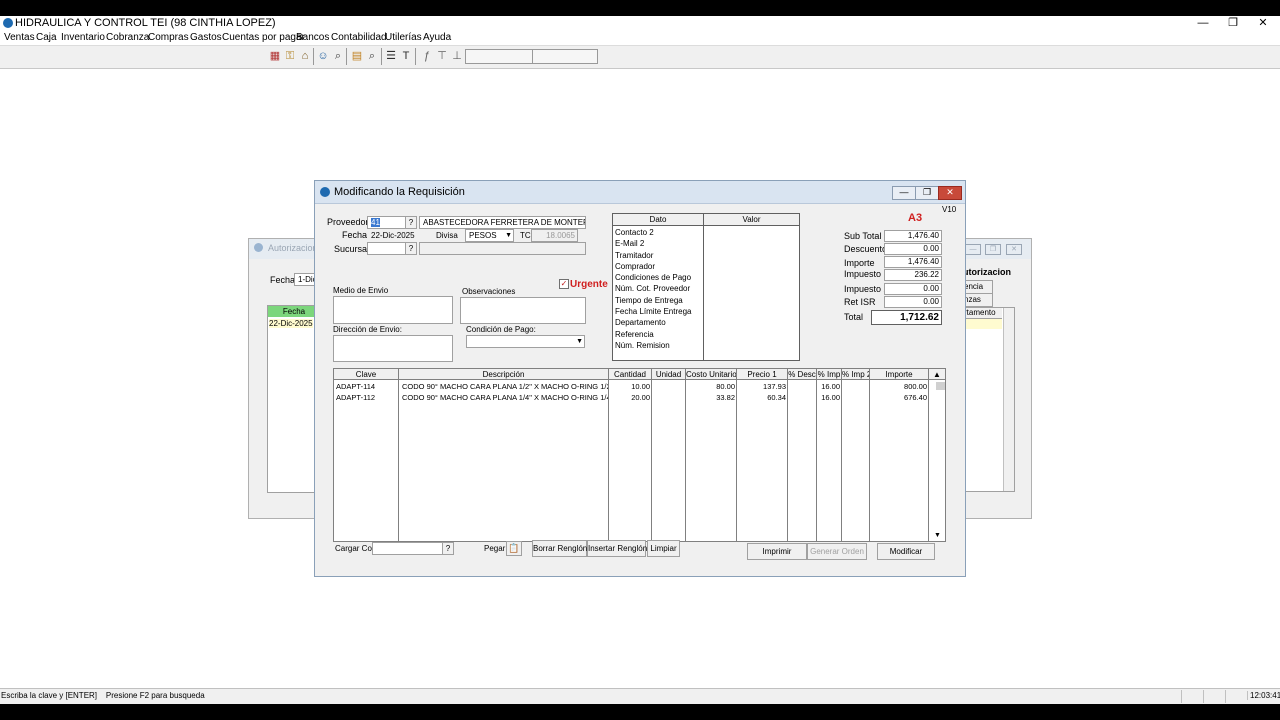 This screenshot has width=1280, height=720. What do you see at coordinates (83, 37) in the screenshot?
I see `menu-inventario: Inventario` at bounding box center [83, 37].